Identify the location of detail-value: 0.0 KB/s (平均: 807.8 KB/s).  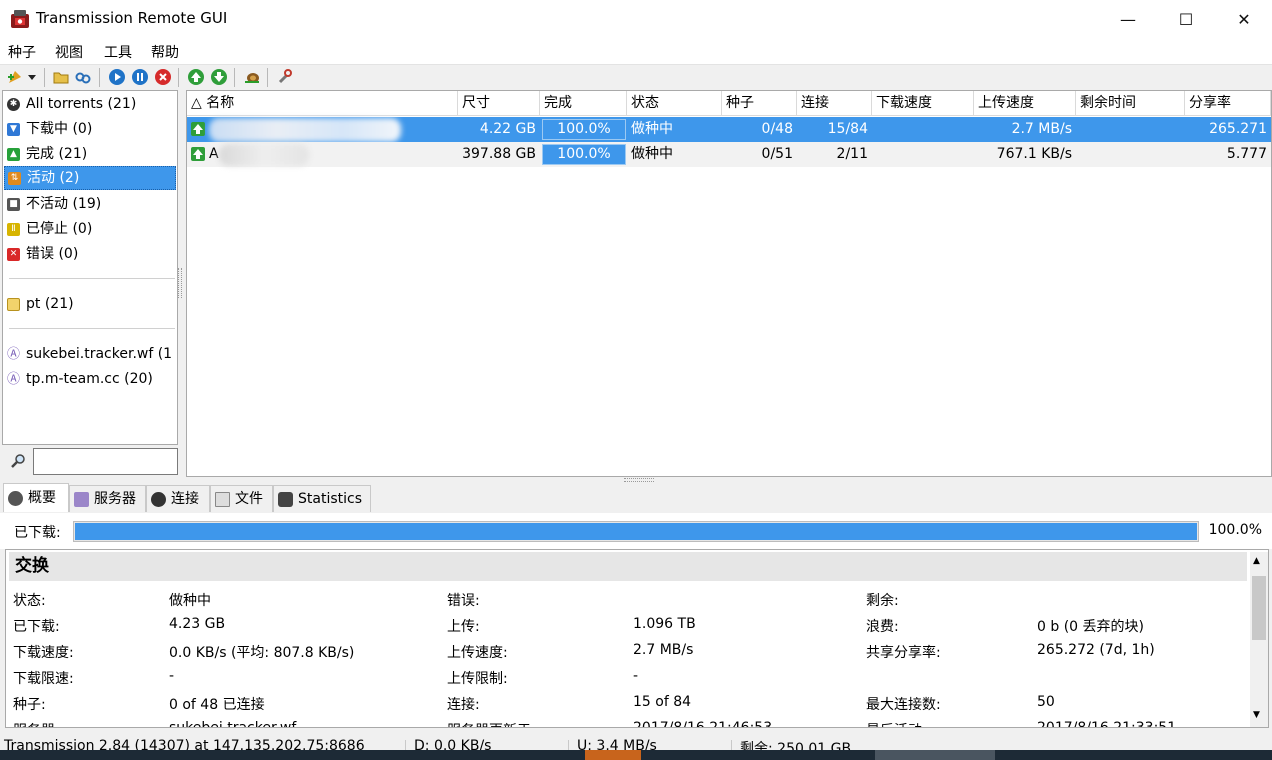
(262, 653).